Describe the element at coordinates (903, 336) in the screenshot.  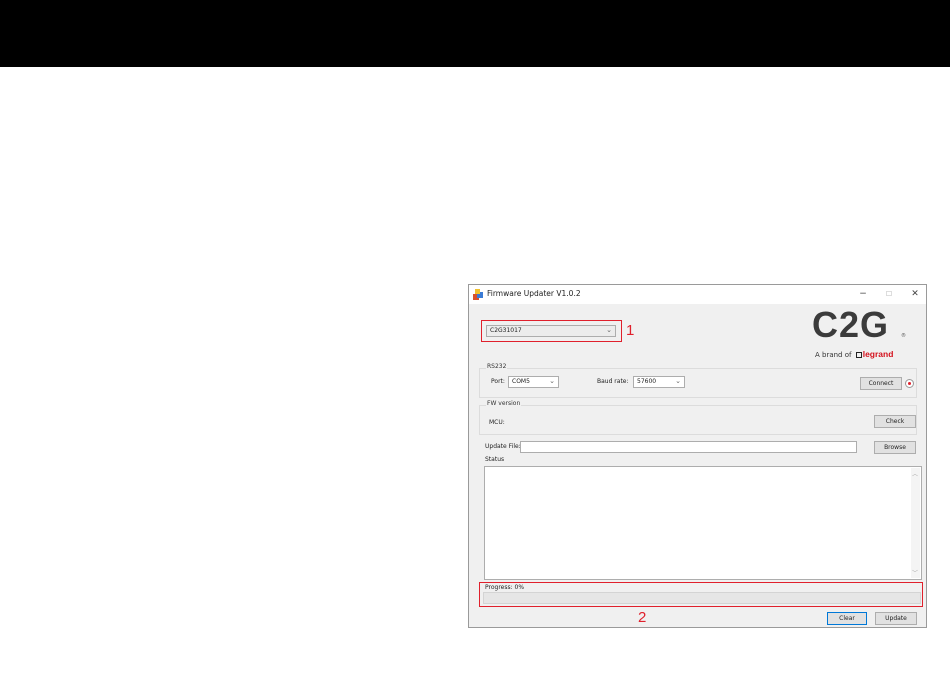
I see `registered-mark: ®` at that location.